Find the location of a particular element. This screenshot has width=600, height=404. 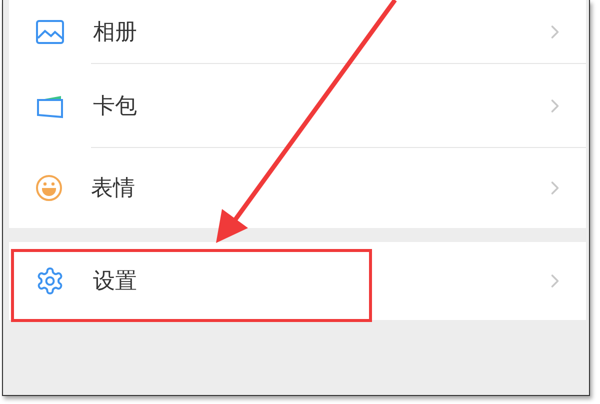

menu-label: 设置 is located at coordinates (115, 282).